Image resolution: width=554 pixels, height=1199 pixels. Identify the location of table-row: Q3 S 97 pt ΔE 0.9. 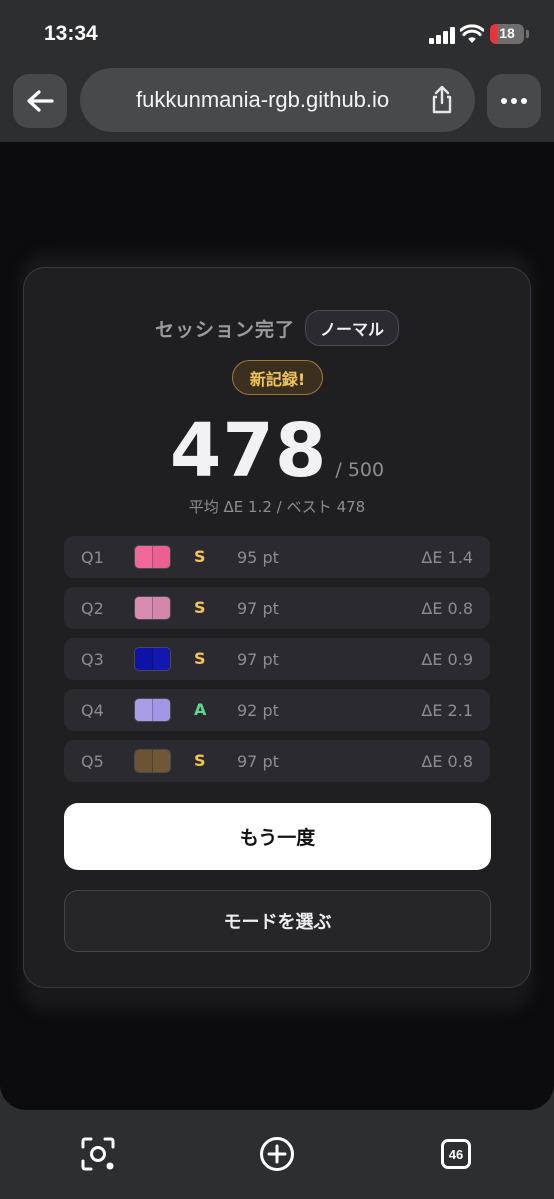
(277, 659).